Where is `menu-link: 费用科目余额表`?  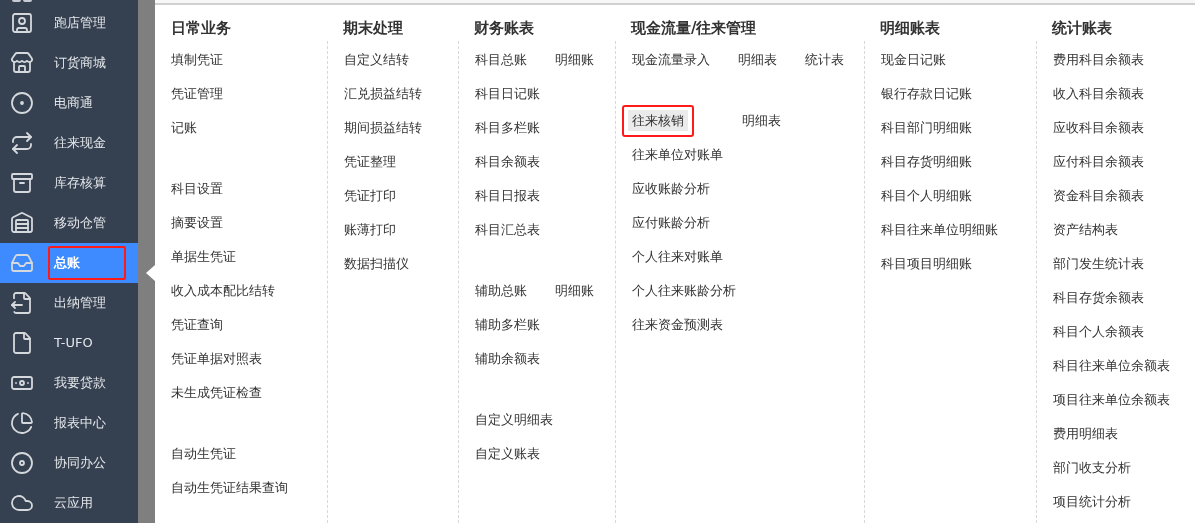
menu-link: 费用科目余额表 is located at coordinates (1098, 60).